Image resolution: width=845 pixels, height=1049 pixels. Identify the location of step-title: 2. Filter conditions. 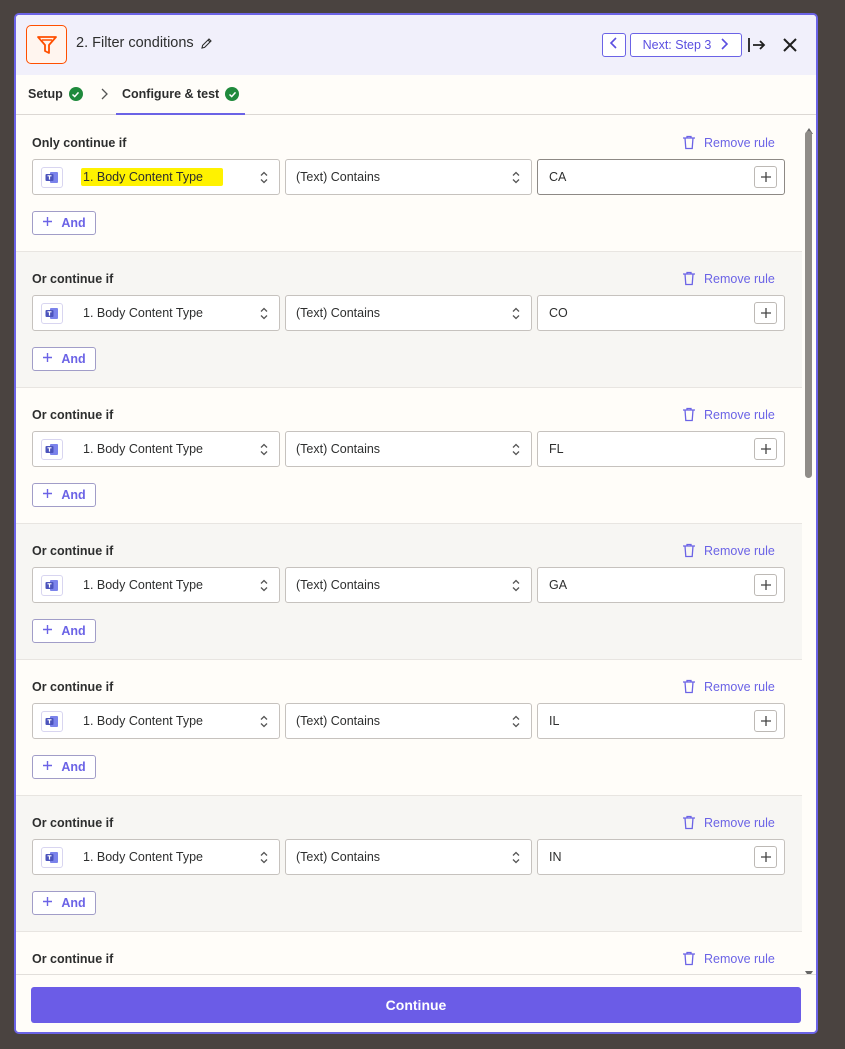
(144, 43).